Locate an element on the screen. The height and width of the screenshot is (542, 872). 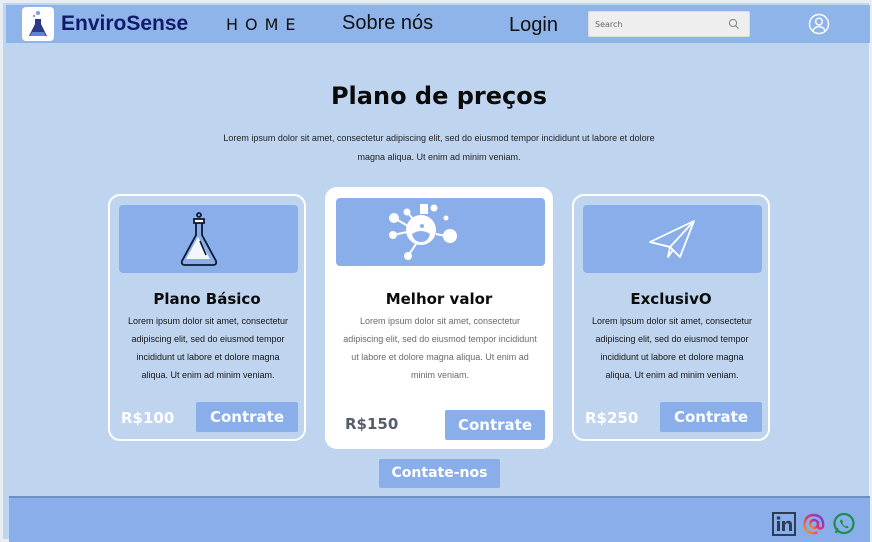
brand-name: EnviroSense is located at coordinates (124, 24).